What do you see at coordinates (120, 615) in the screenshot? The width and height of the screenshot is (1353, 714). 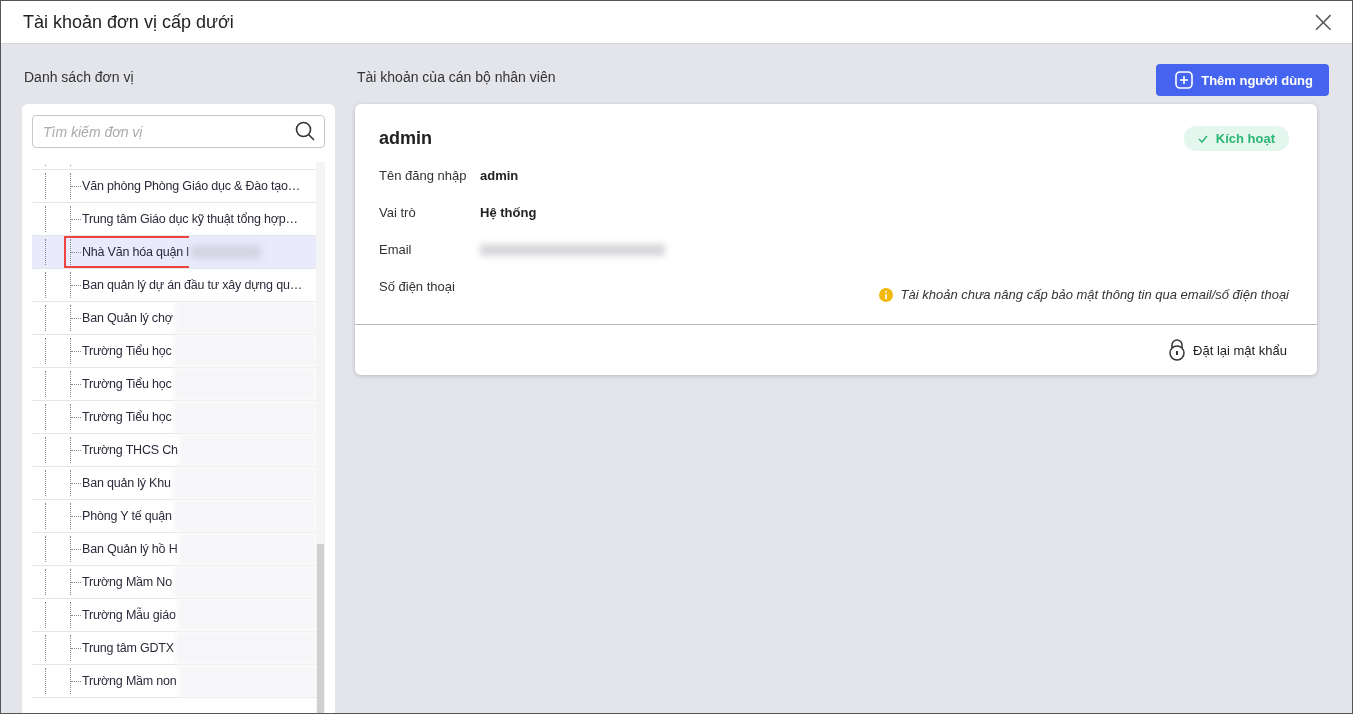 I see `tree-item: Trường Mẫu giáo` at bounding box center [120, 615].